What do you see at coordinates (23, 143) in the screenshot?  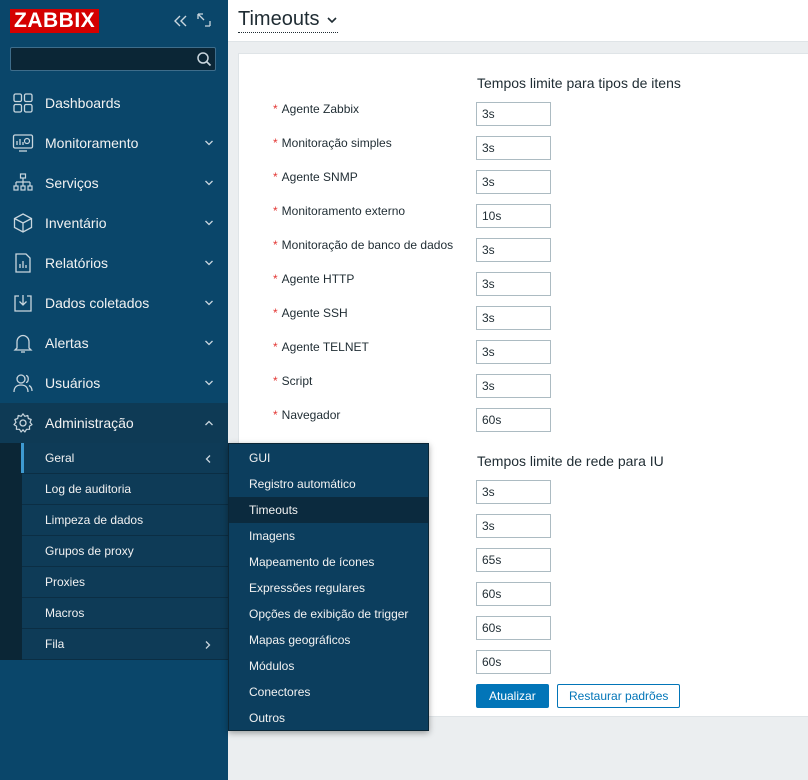 I see `monitoring-icon` at bounding box center [23, 143].